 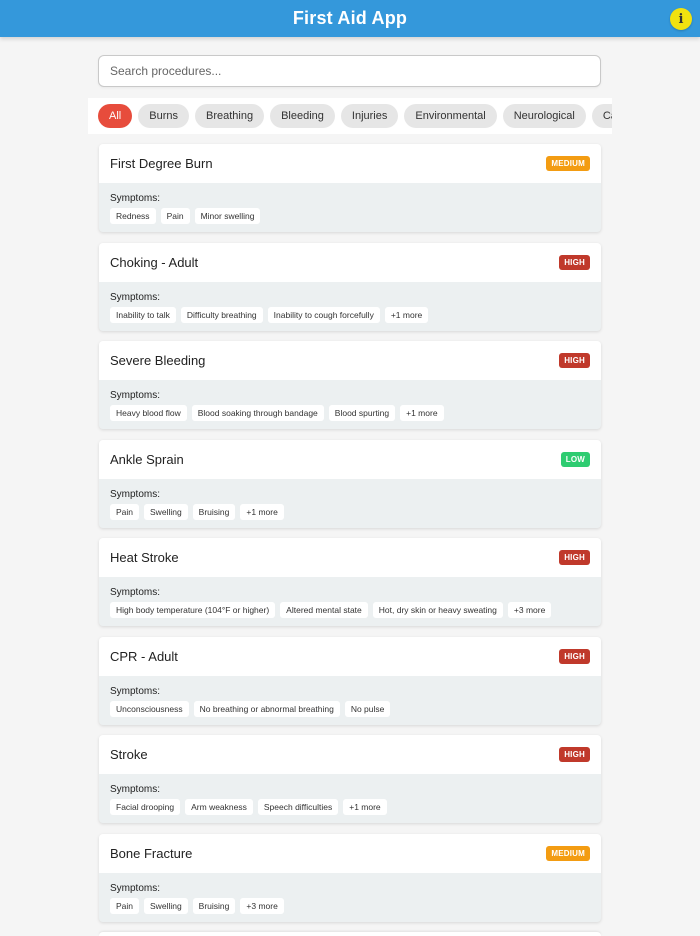 I want to click on procedure-card-header: Bone Fracture MEDIUM, so click(x=350, y=853).